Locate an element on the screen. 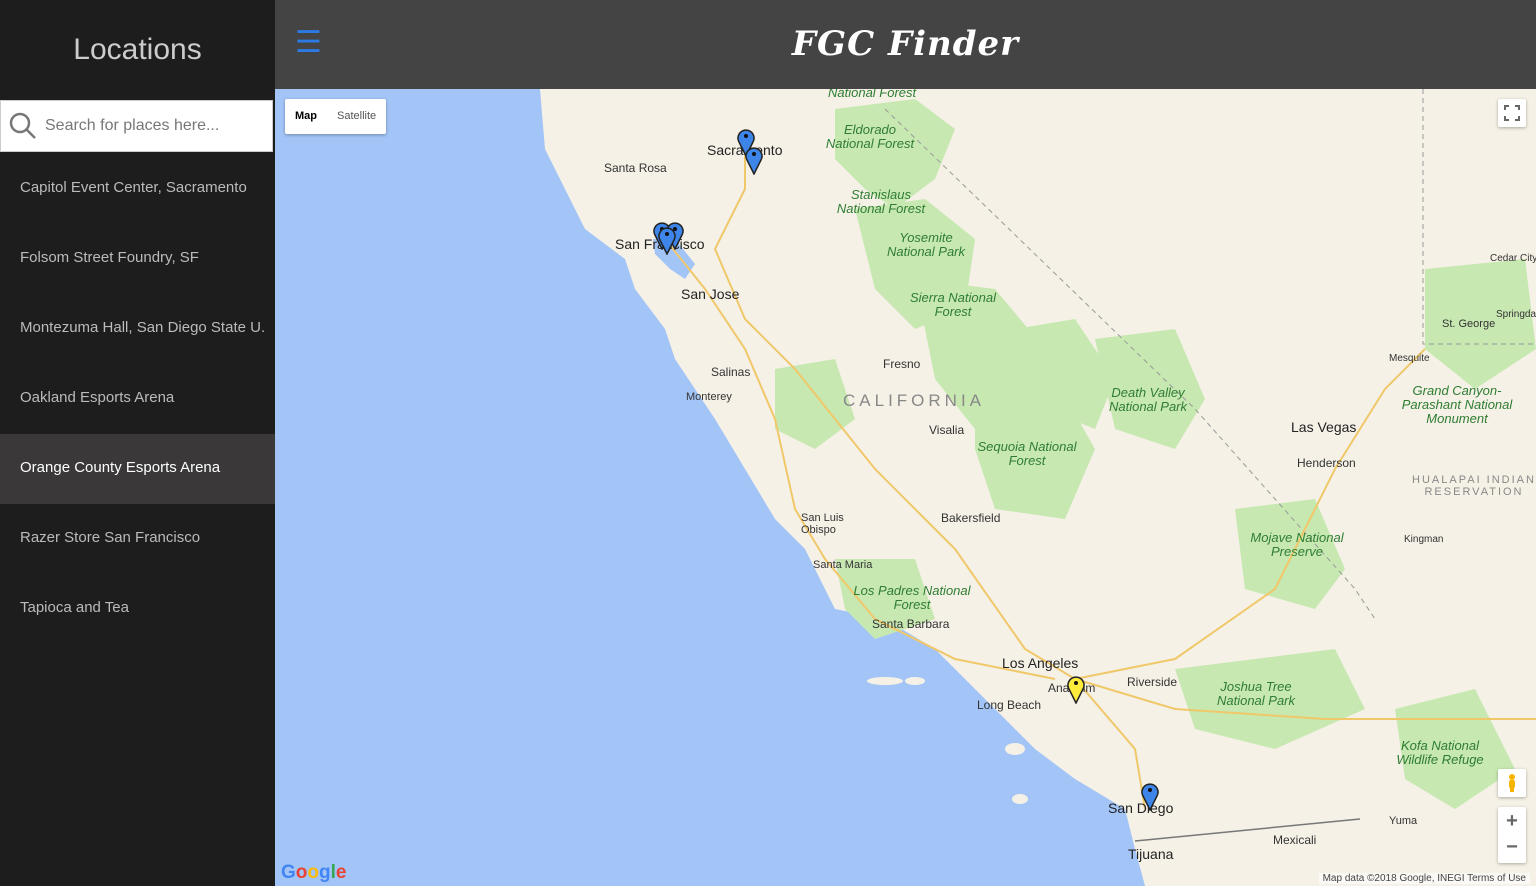 This screenshot has width=1536, height=886. map-label-kingman: Kingman is located at coordinates (1424, 539).